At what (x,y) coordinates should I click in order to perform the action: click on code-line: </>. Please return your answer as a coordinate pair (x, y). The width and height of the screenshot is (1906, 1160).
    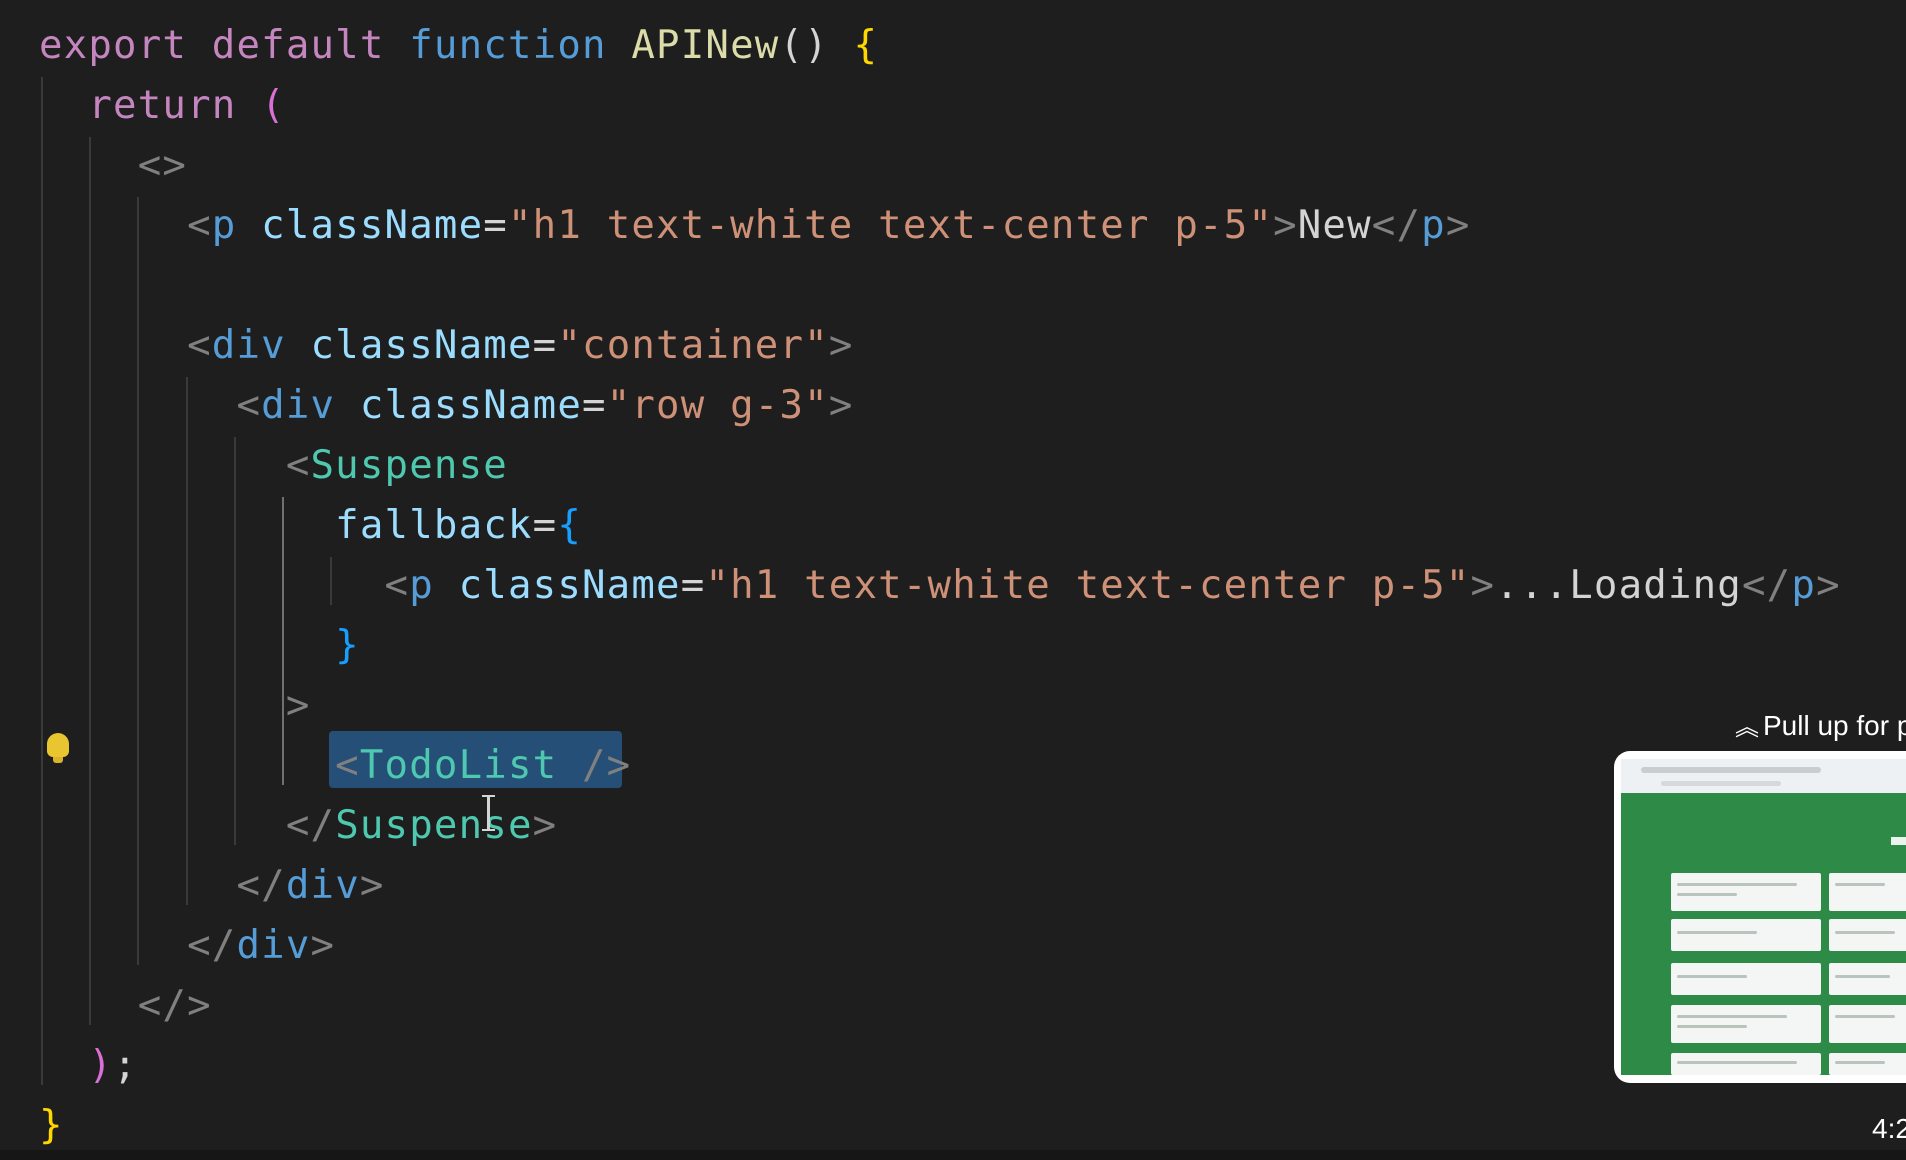
    Looking at the image, I should click on (125, 1006).